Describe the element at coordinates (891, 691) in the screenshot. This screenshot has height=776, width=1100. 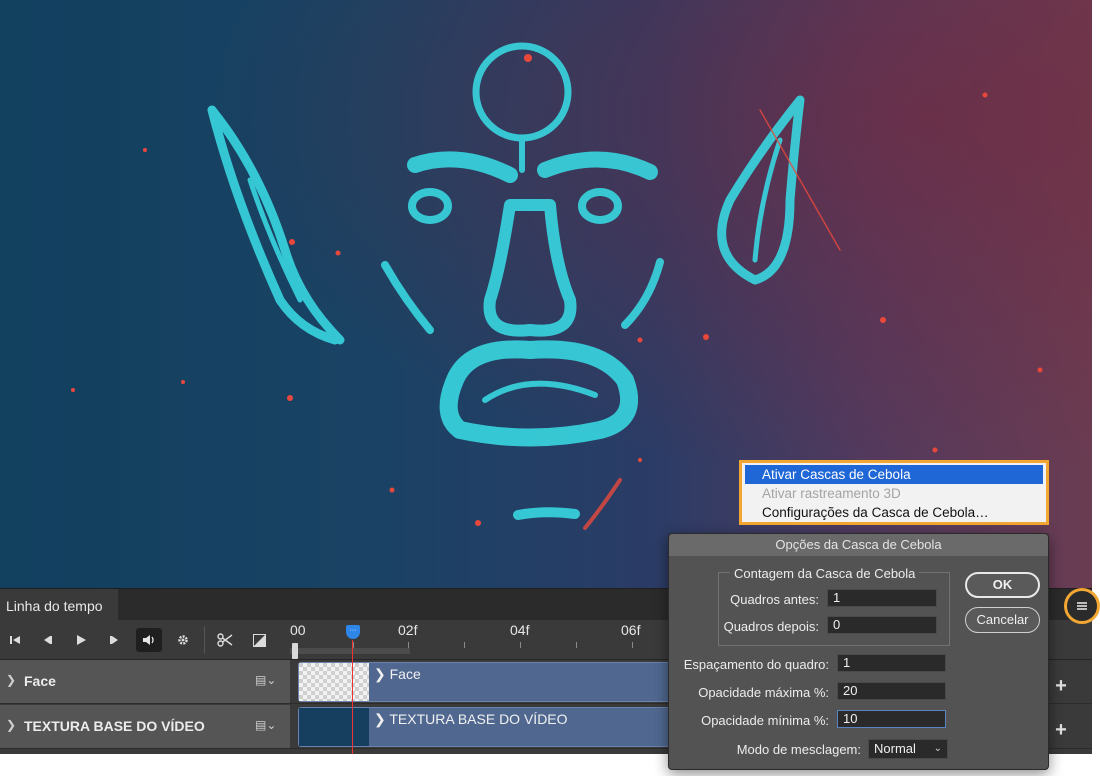
I see `max-opacity-field: 20` at that location.